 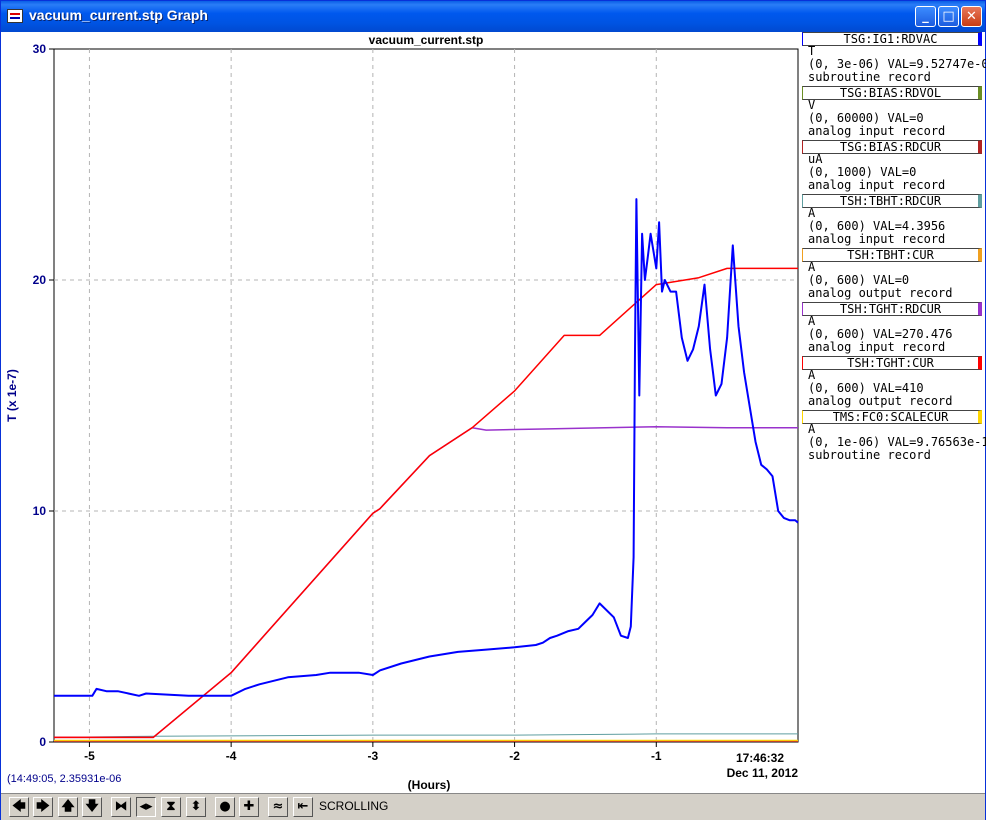 I want to click on x-tick-label: -2, so click(x=514, y=756).